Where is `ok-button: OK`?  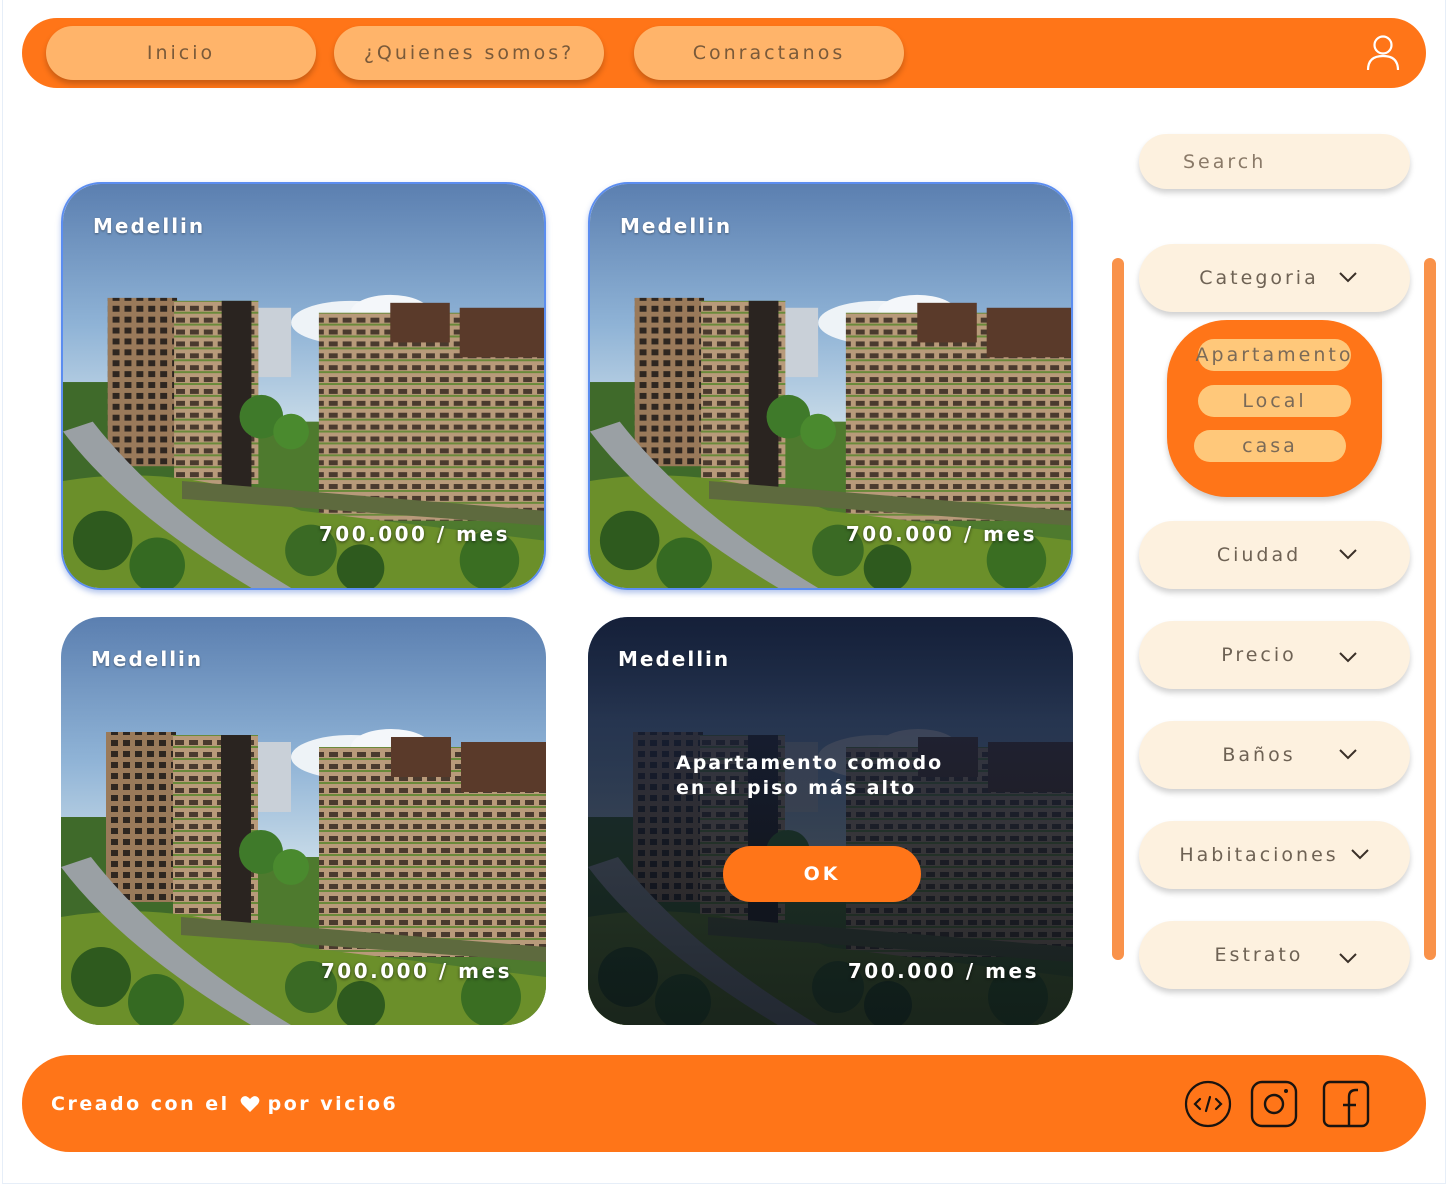 ok-button: OK is located at coordinates (822, 874).